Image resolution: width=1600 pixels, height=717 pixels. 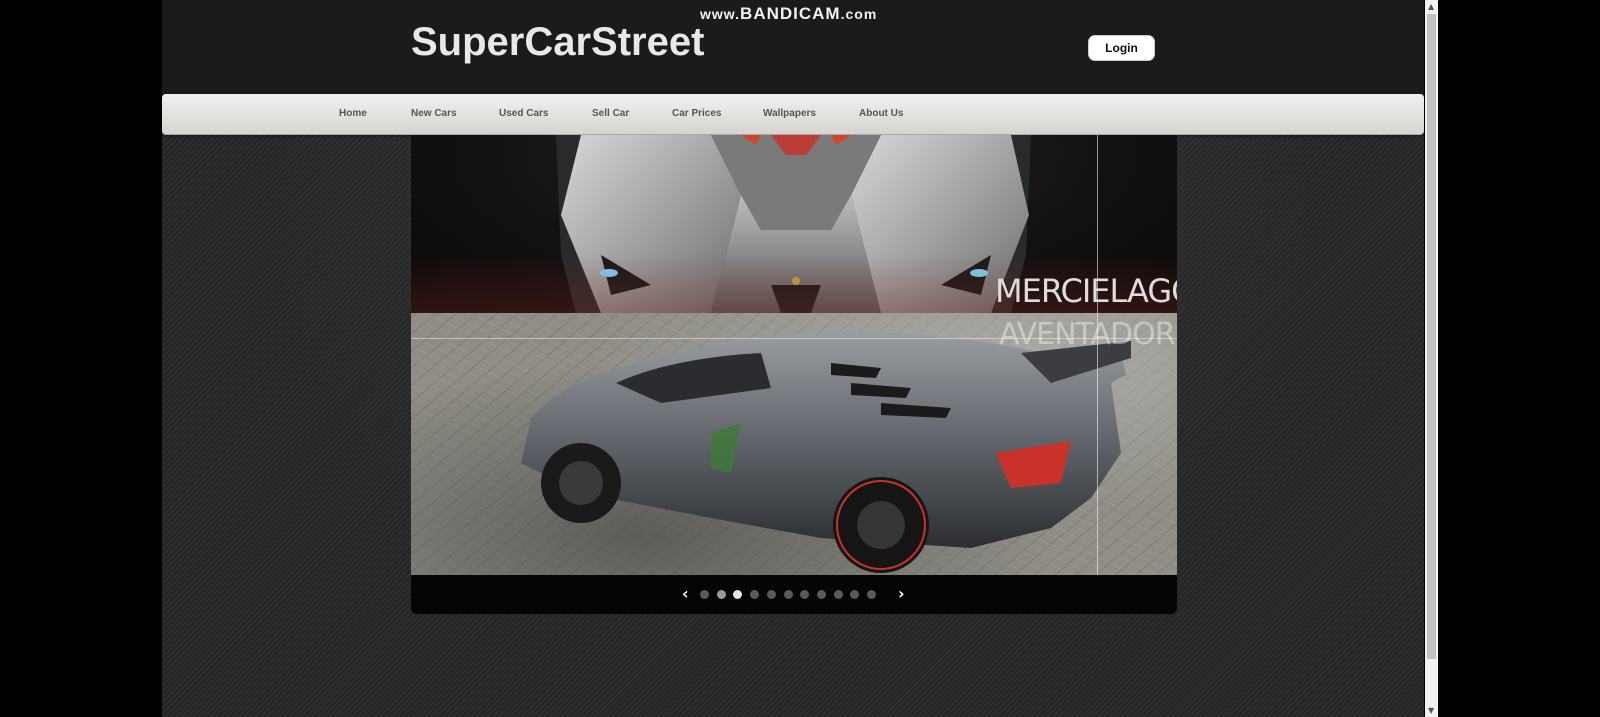 I want to click on page-scrollbar: ▲ ▼, so click(x=1431, y=358).